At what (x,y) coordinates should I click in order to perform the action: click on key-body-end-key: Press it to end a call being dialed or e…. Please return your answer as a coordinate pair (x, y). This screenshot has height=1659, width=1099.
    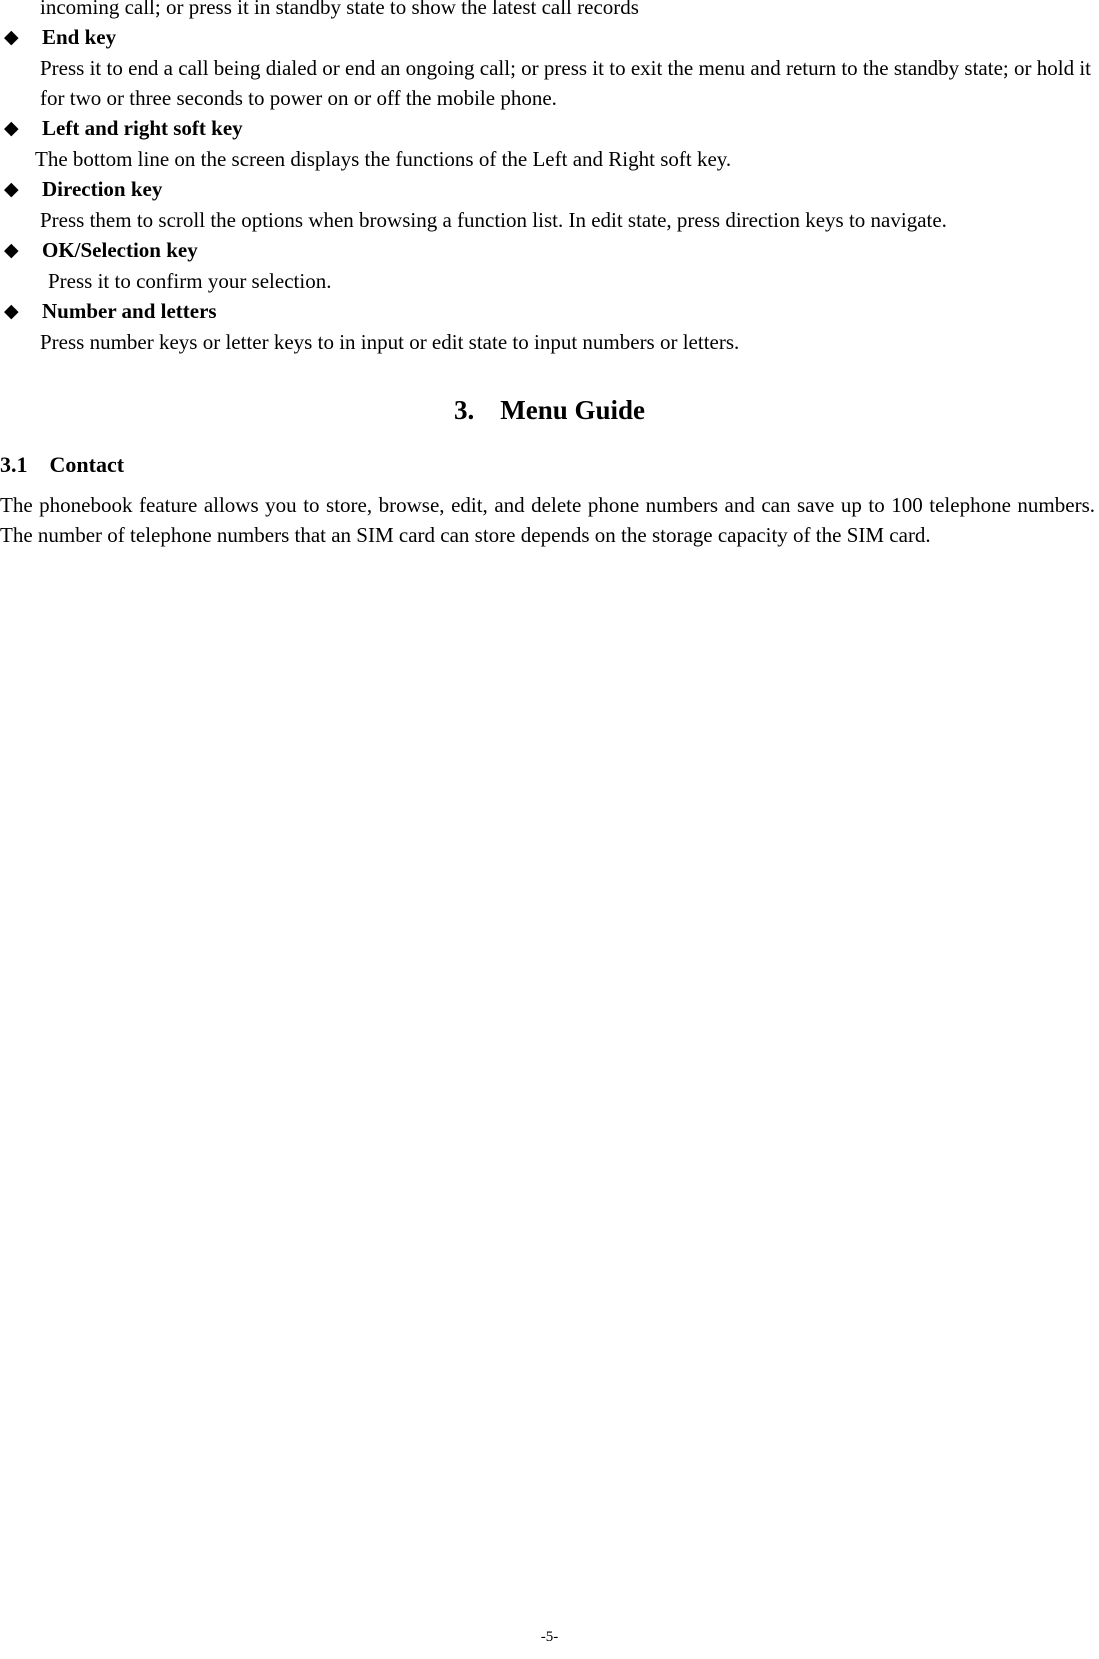
    Looking at the image, I should click on (565, 83).